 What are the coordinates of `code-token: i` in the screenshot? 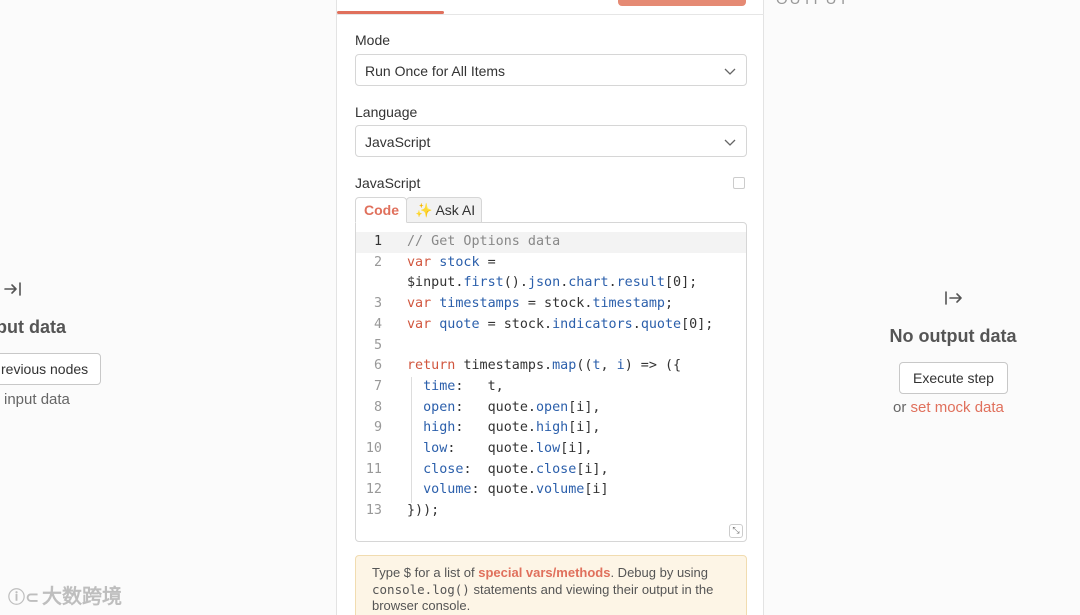 It's located at (620, 366).